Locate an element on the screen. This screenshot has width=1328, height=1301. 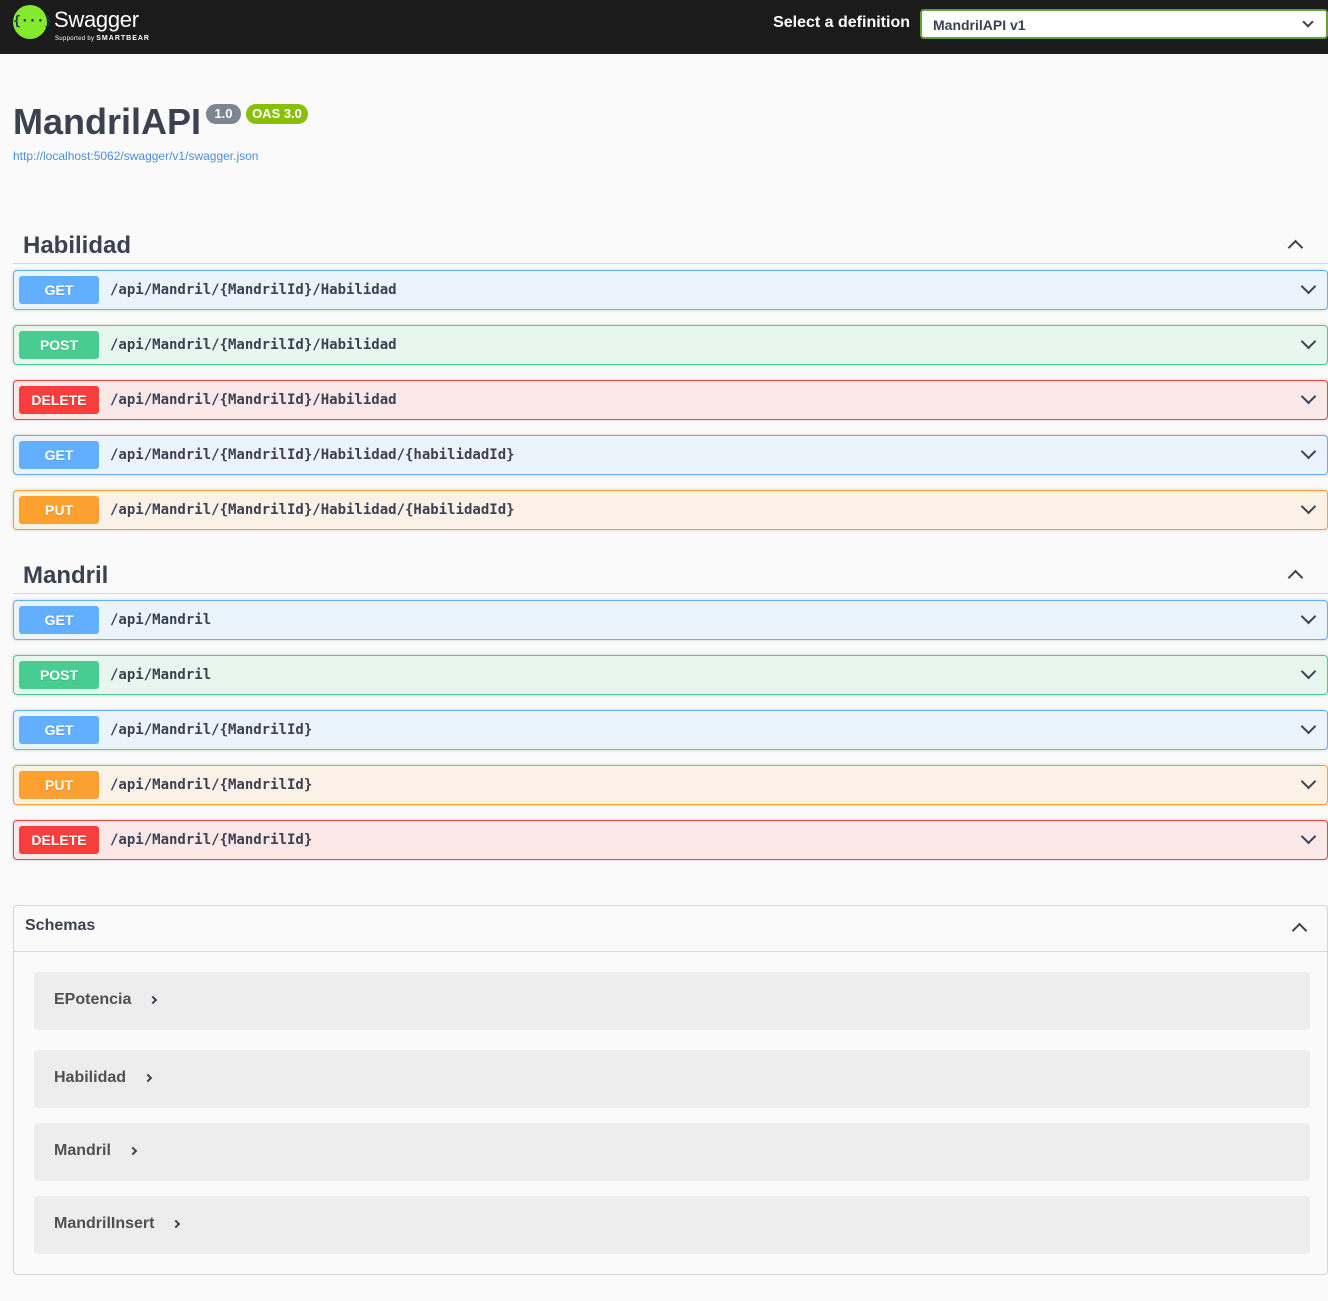
schemas-title: Schemas is located at coordinates (60, 925).